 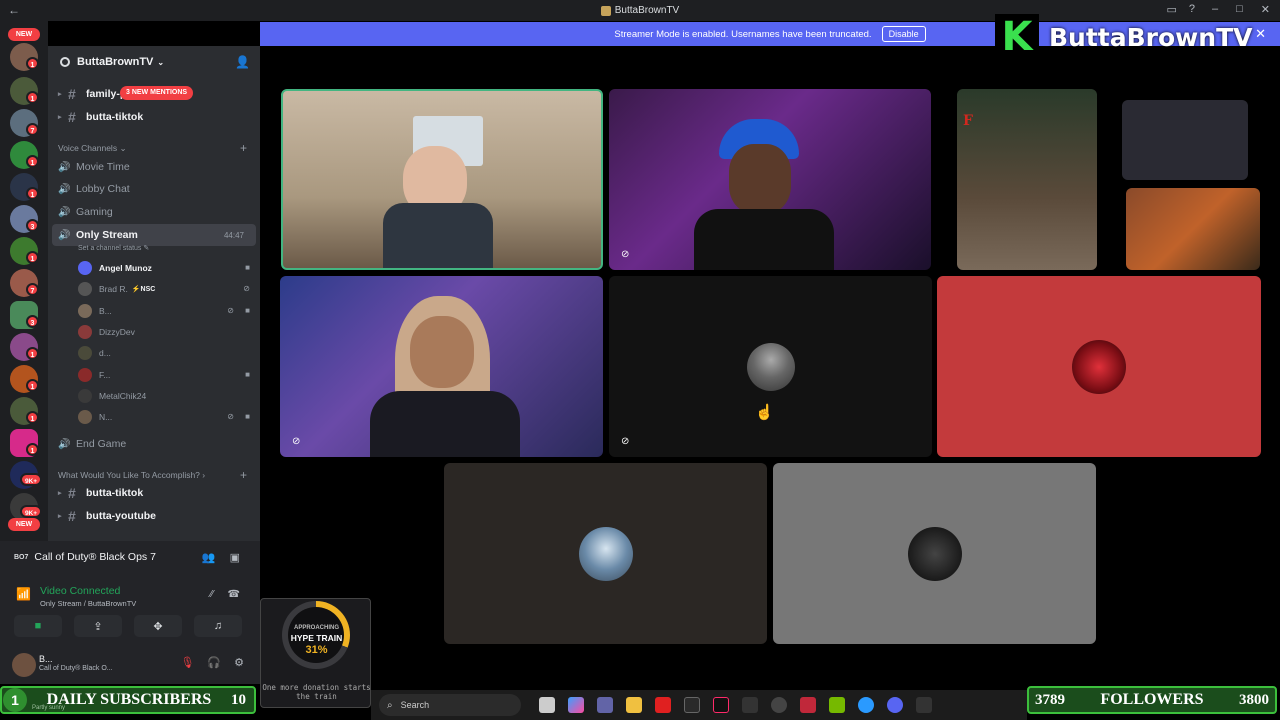 I want to click on category-accomplish: What Would You Like To Accomplish? › +, so click(x=155, y=475).